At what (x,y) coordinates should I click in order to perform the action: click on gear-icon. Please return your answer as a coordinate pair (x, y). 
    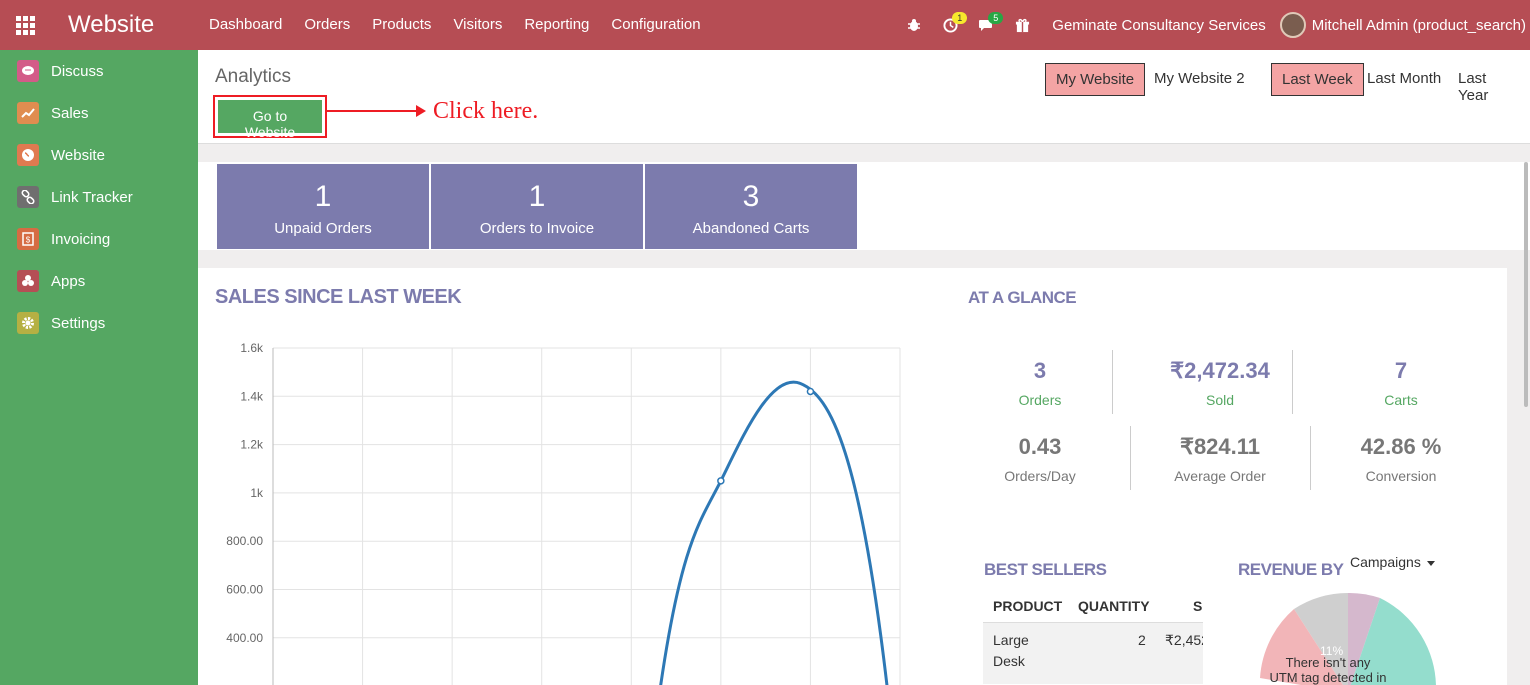
    Looking at the image, I should click on (28, 323).